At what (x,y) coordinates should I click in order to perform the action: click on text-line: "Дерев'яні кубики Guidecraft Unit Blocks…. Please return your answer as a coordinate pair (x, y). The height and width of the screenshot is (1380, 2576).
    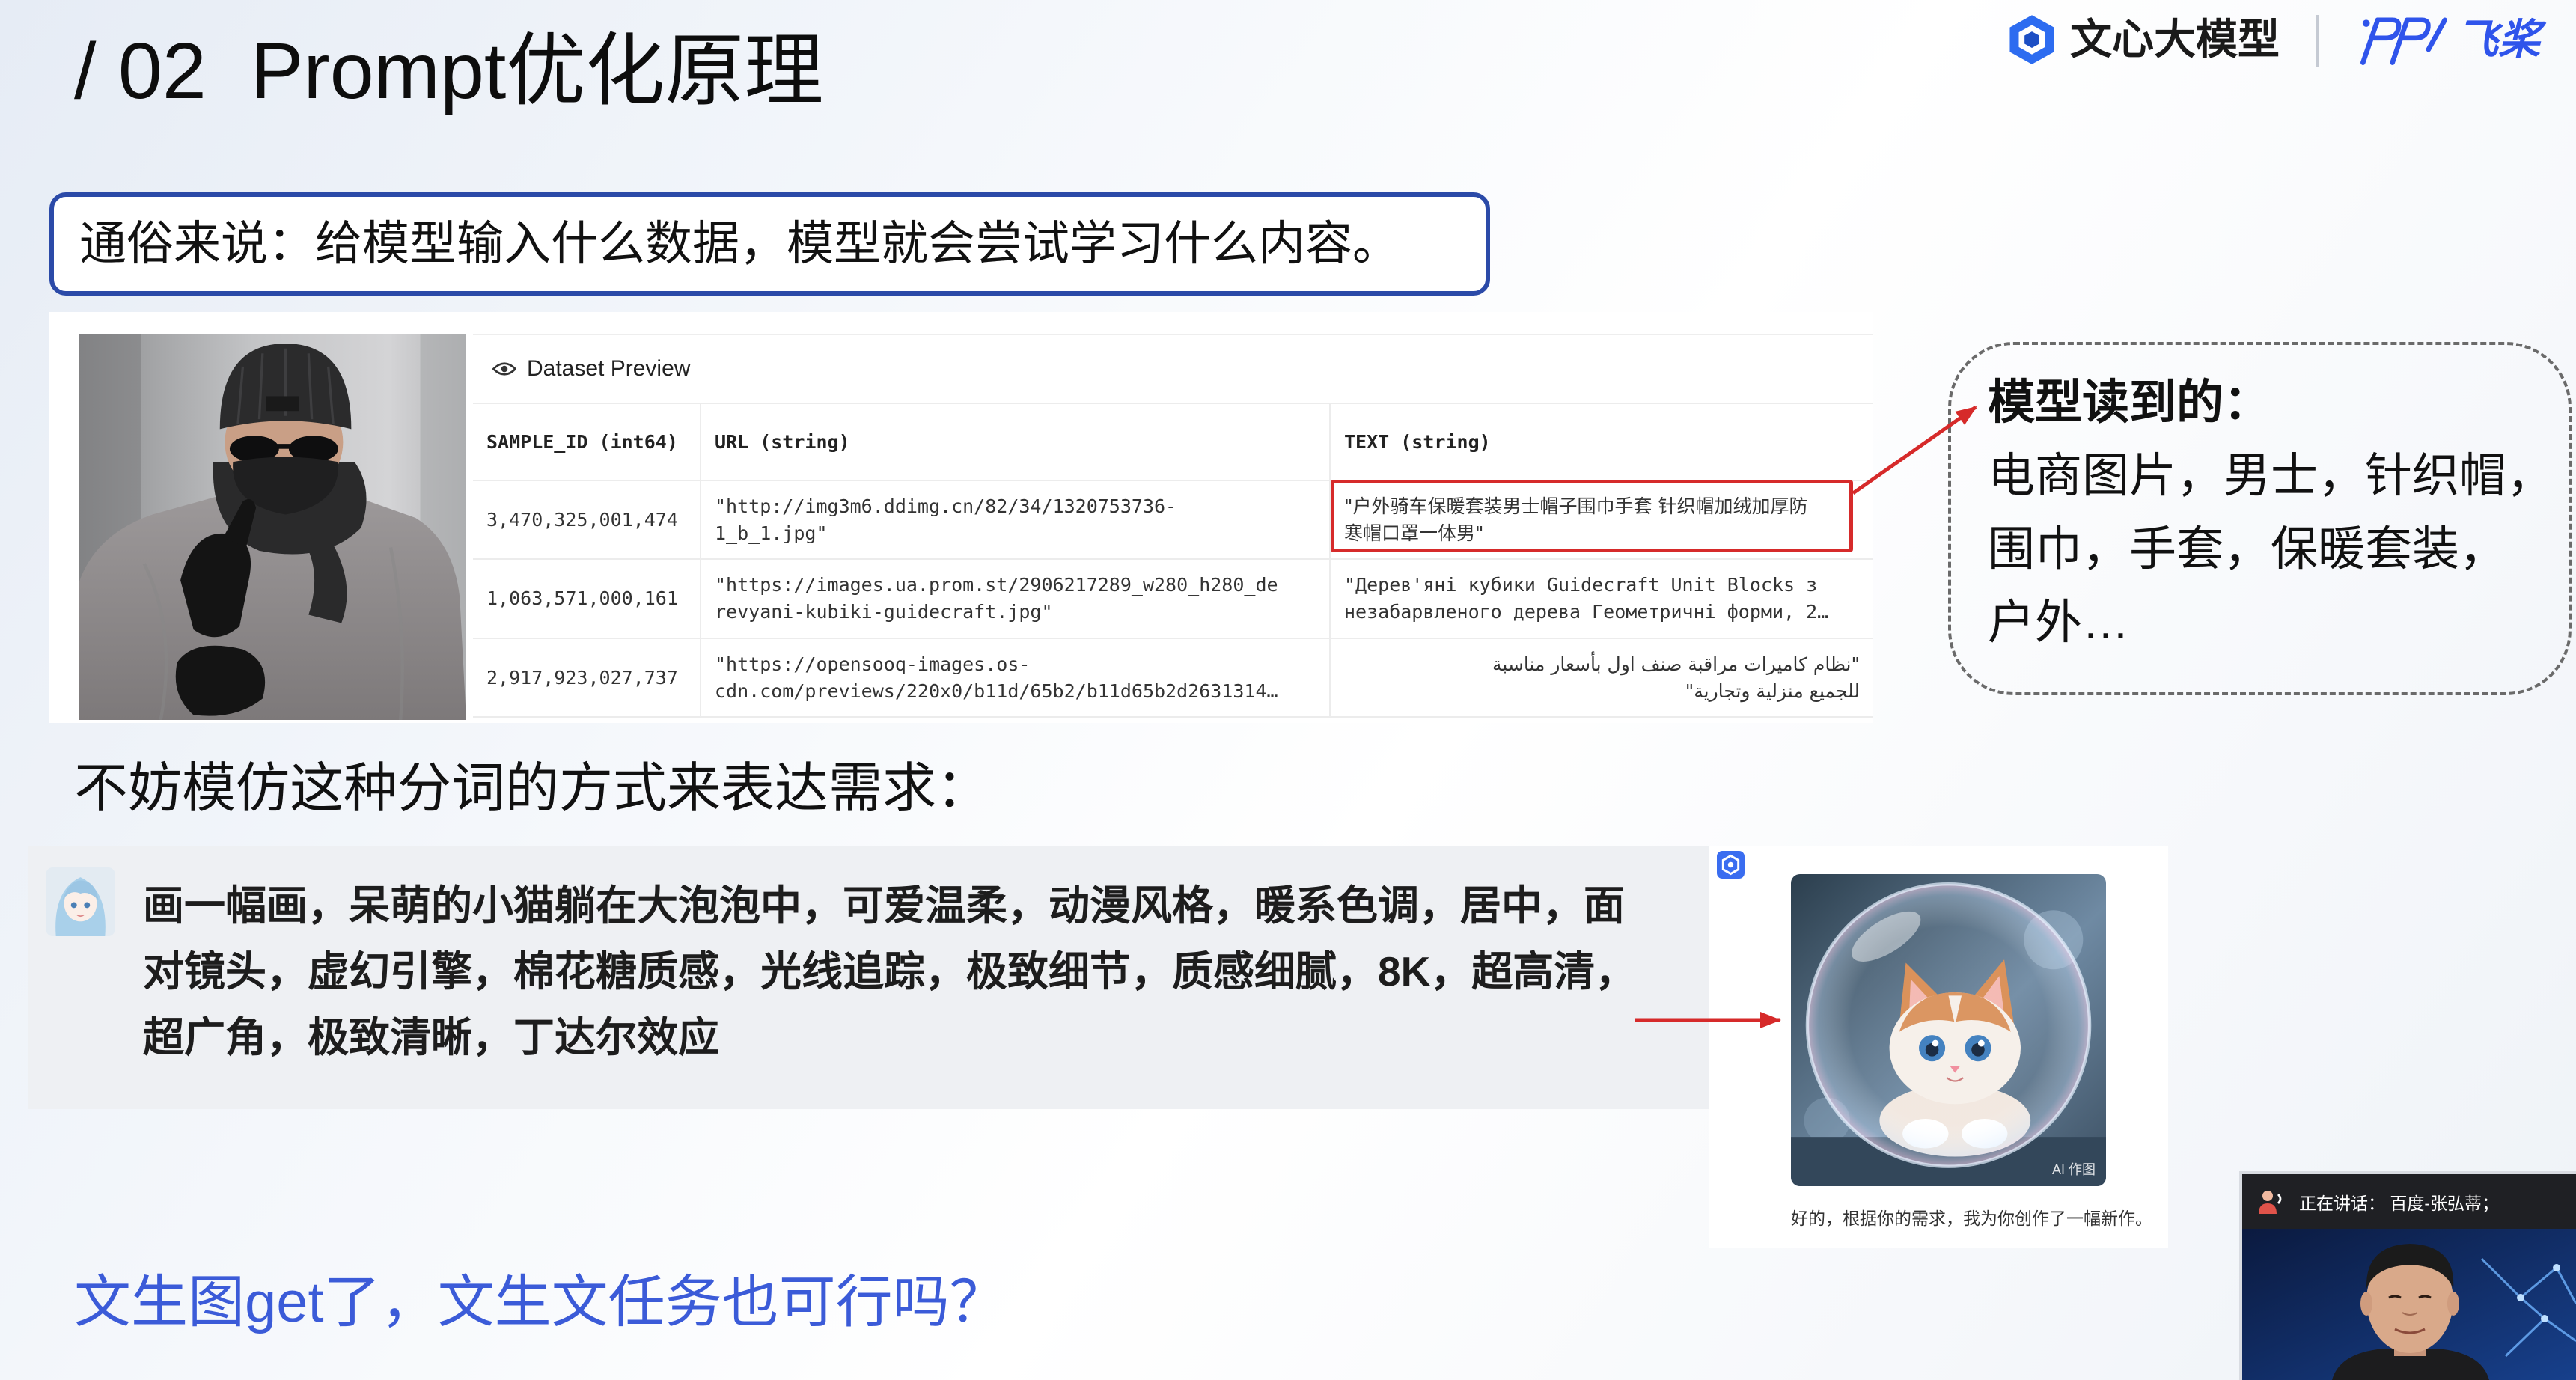
    Looking at the image, I should click on (1581, 585).